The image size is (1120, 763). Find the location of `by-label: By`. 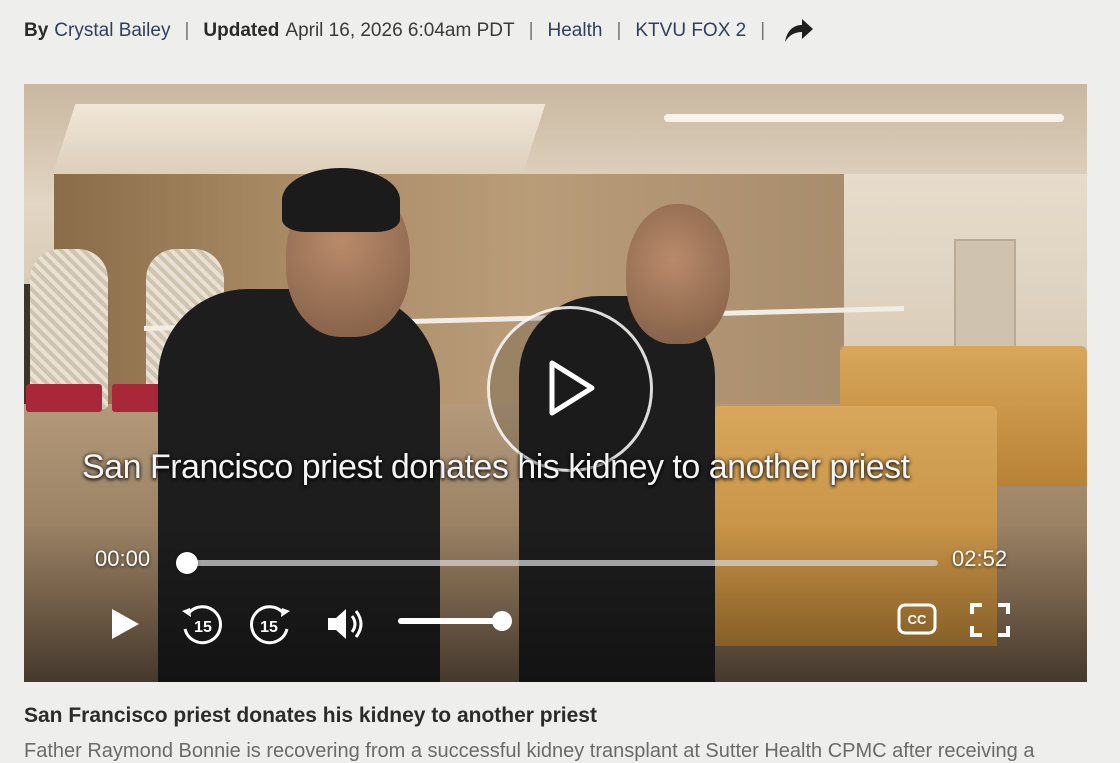

by-label: By is located at coordinates (36, 30).